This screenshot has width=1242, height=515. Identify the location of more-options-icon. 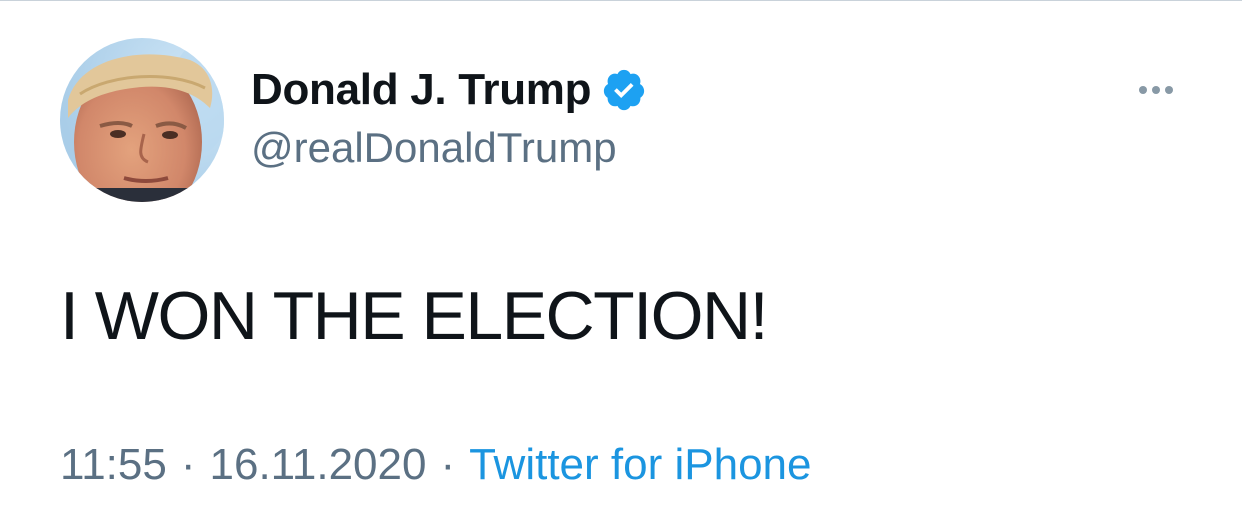
(1143, 90).